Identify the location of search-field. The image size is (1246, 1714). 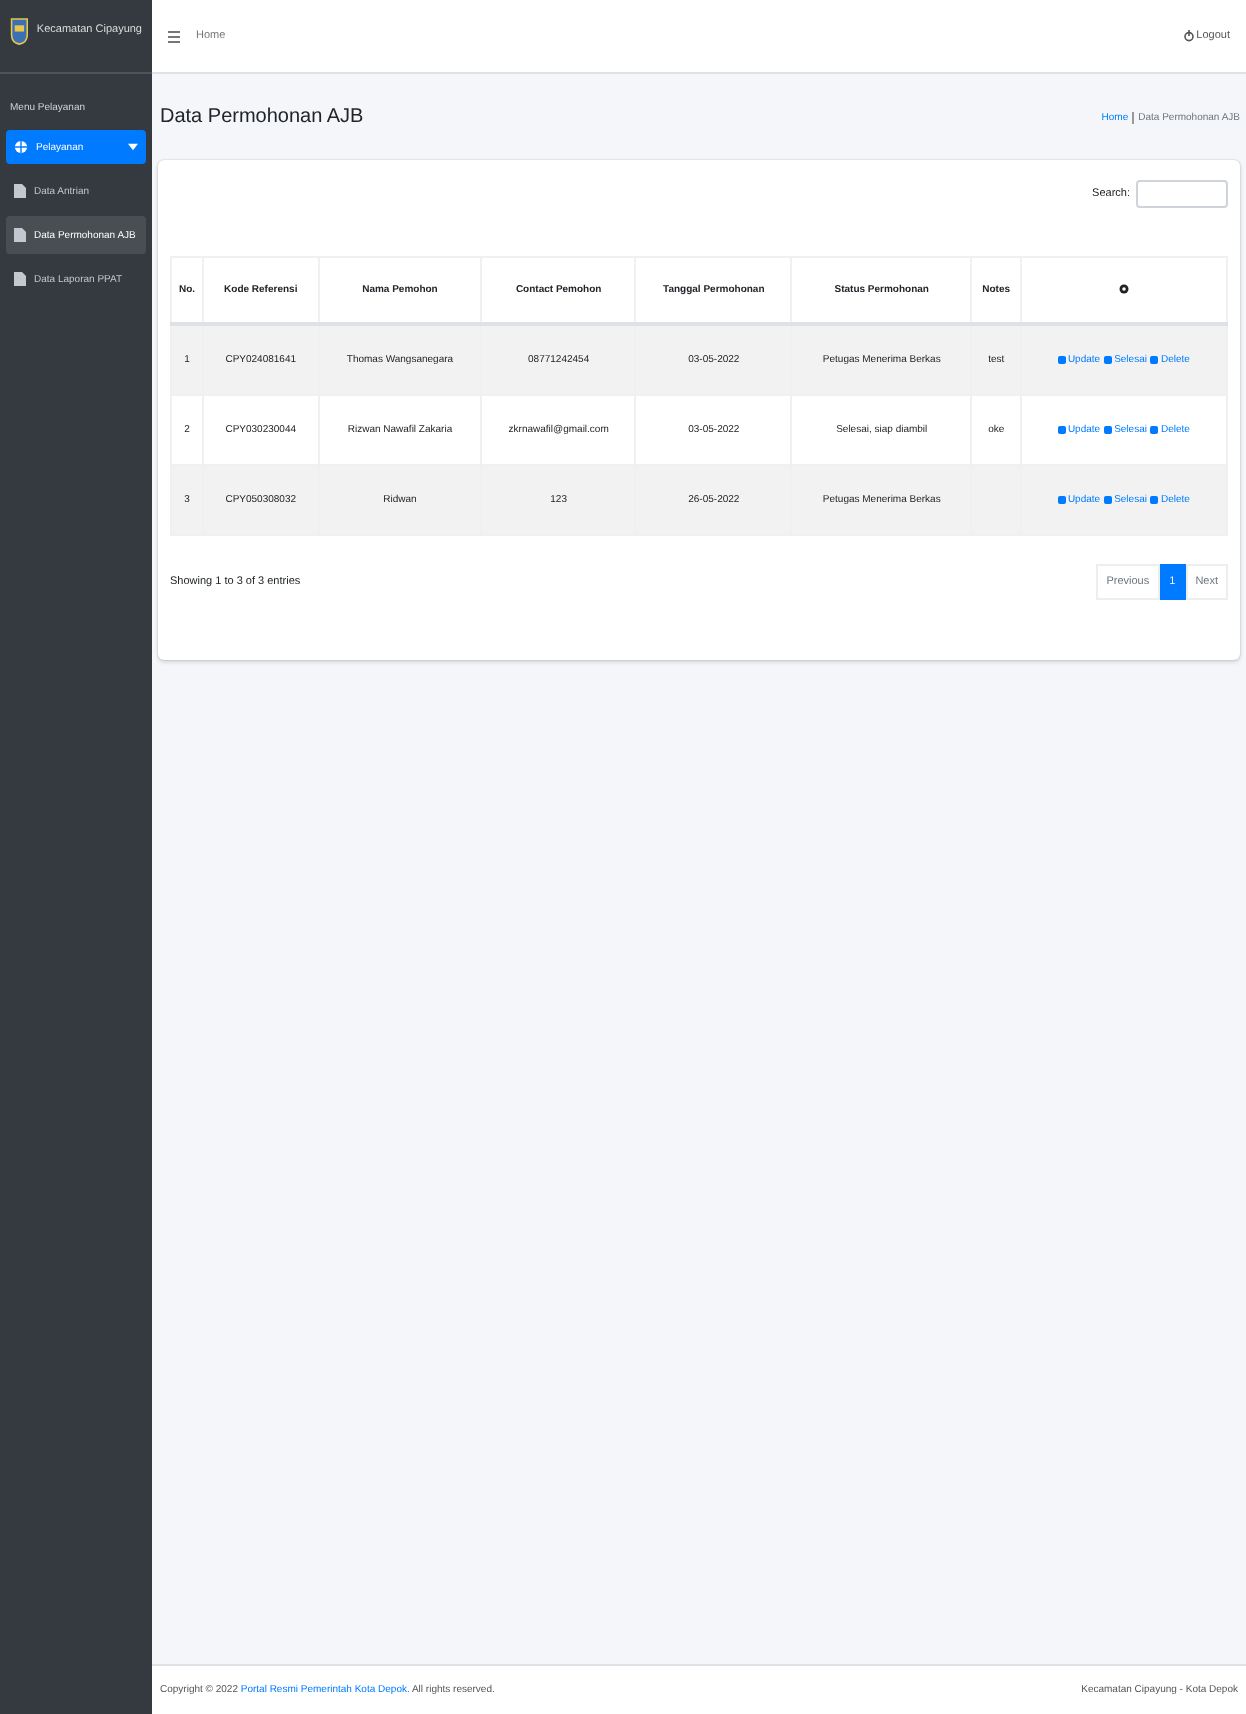
(1182, 194).